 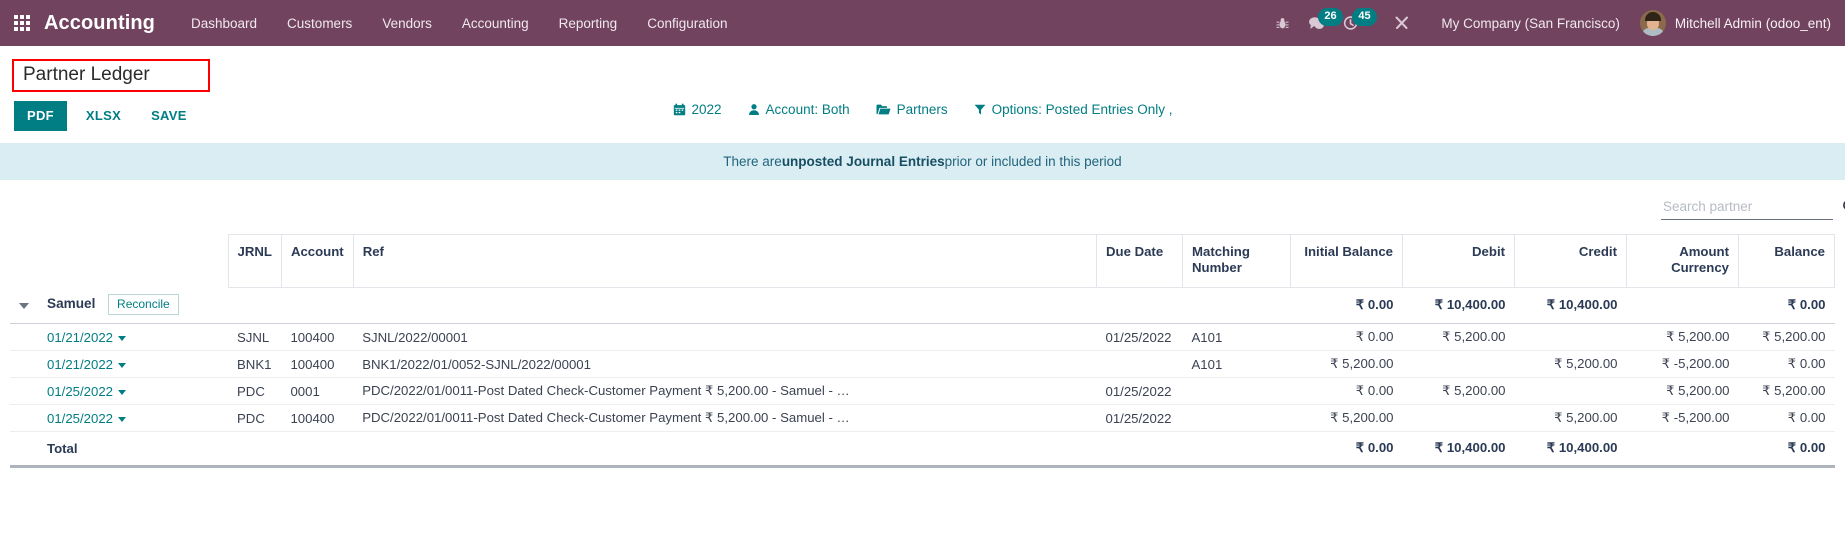 I want to click on filter-account: Account: Both, so click(x=799, y=109).